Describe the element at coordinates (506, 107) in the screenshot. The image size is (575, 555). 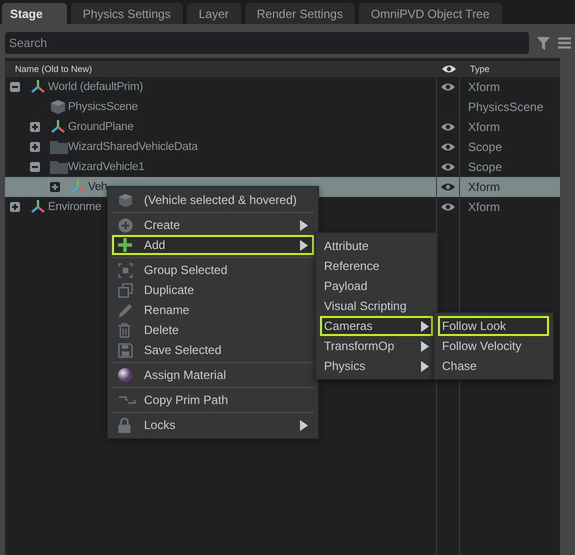
I see `prim-type: PhysicsScene` at that location.